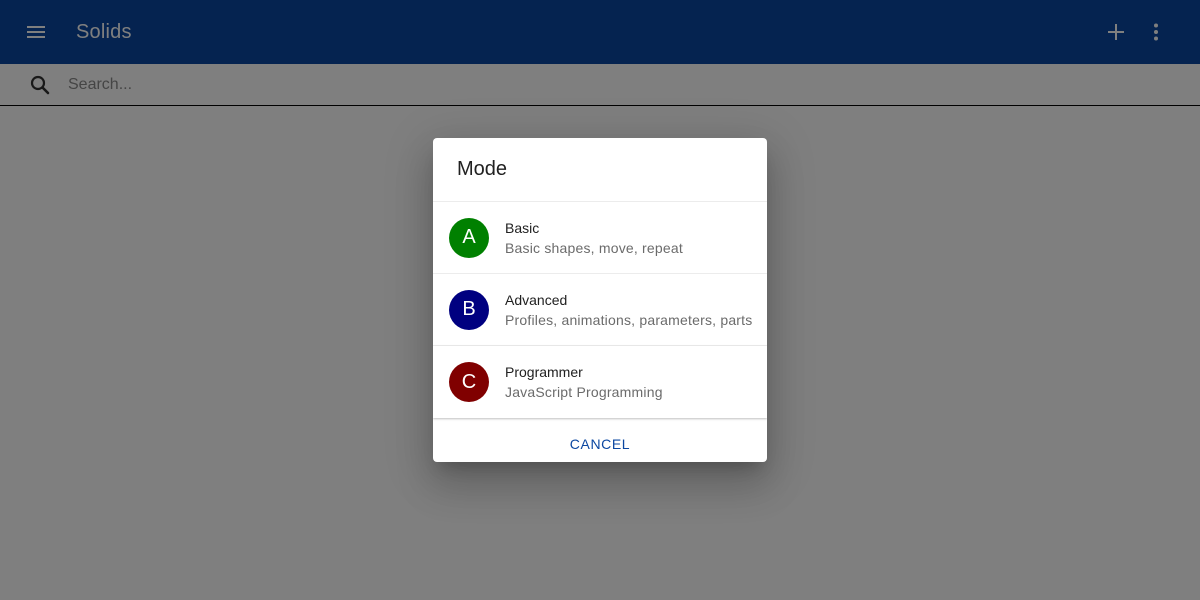  I want to click on avatar-letter: C, so click(469, 381).